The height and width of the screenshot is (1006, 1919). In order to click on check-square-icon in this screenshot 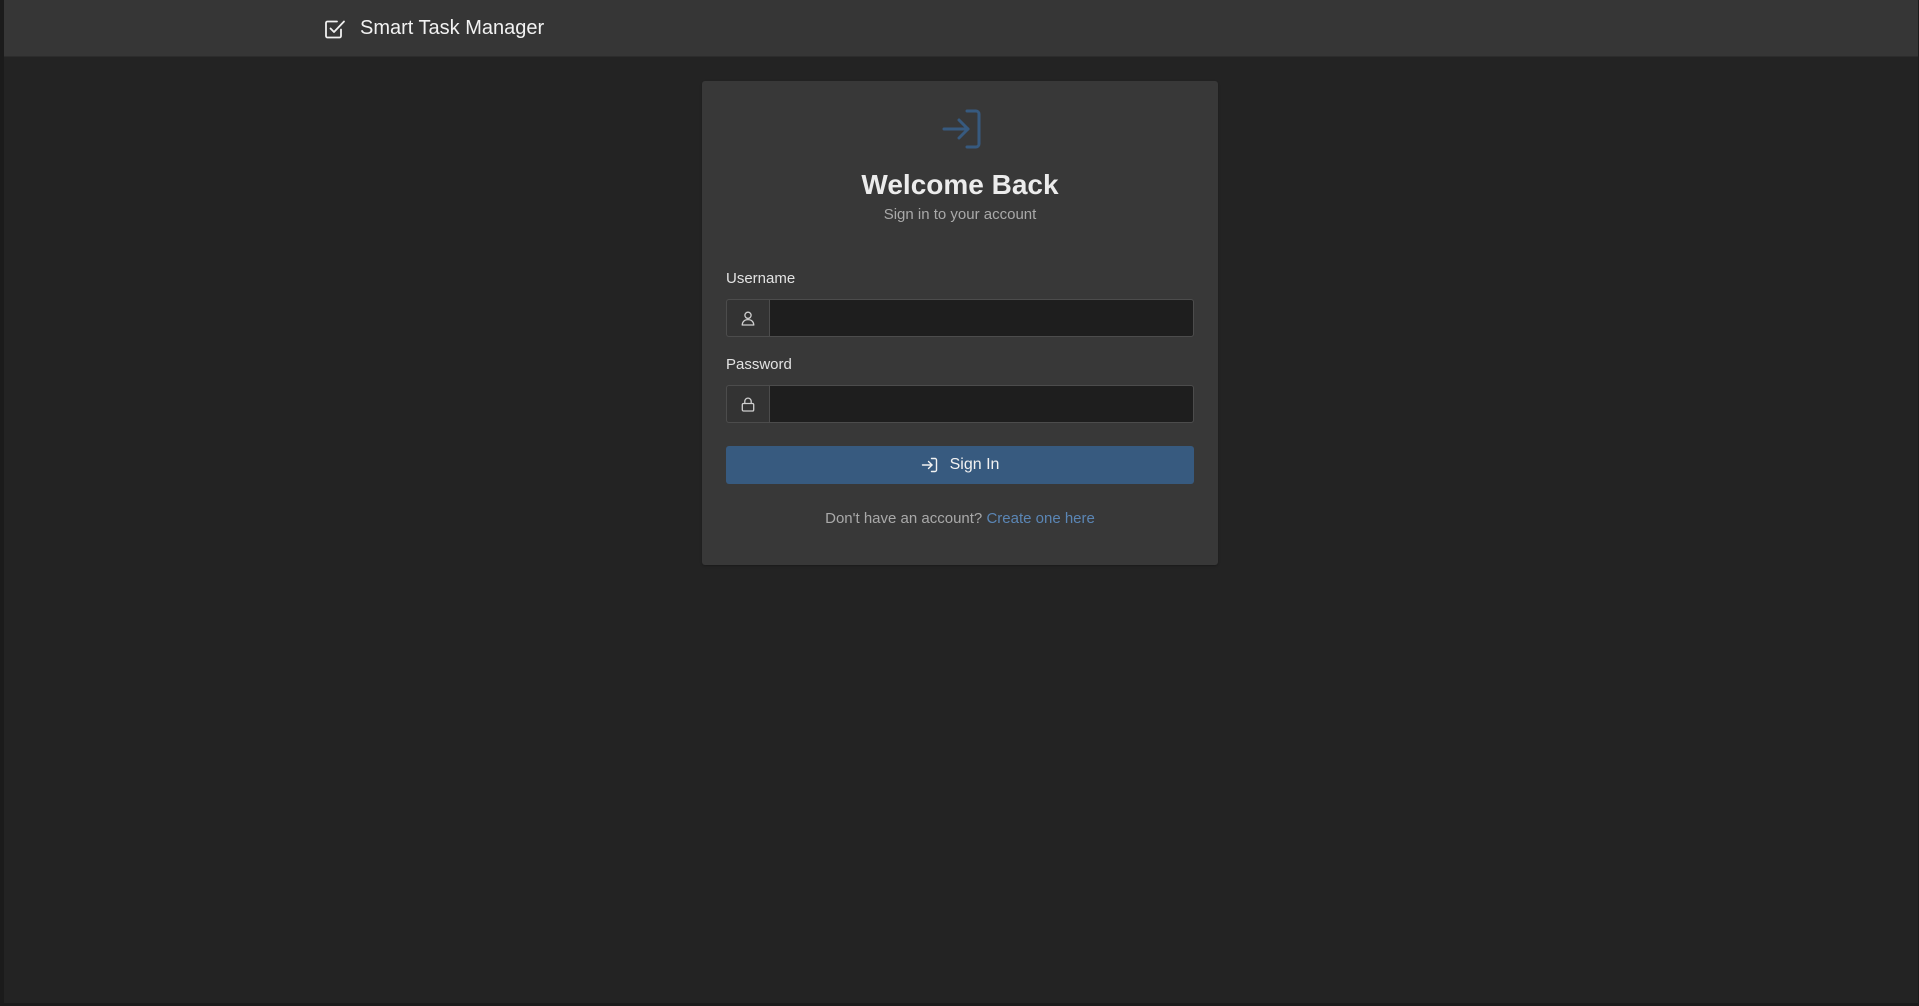, I will do `click(335, 29)`.